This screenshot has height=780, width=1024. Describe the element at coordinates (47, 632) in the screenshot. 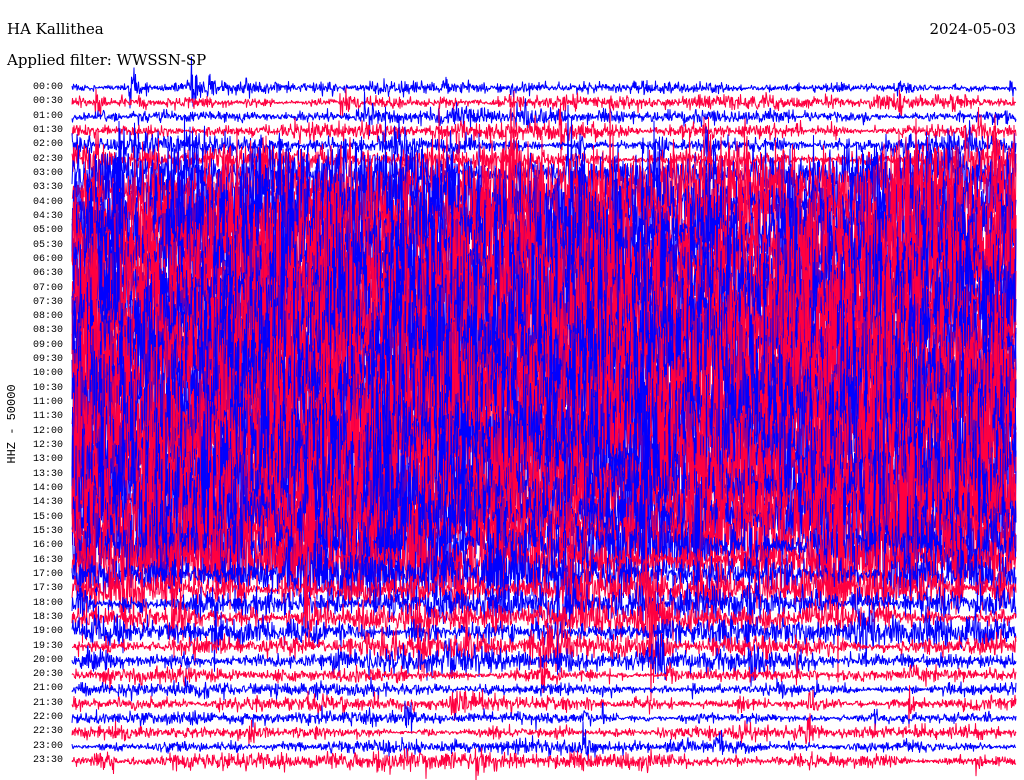

I see `row-label-19-00: 19:00` at that location.